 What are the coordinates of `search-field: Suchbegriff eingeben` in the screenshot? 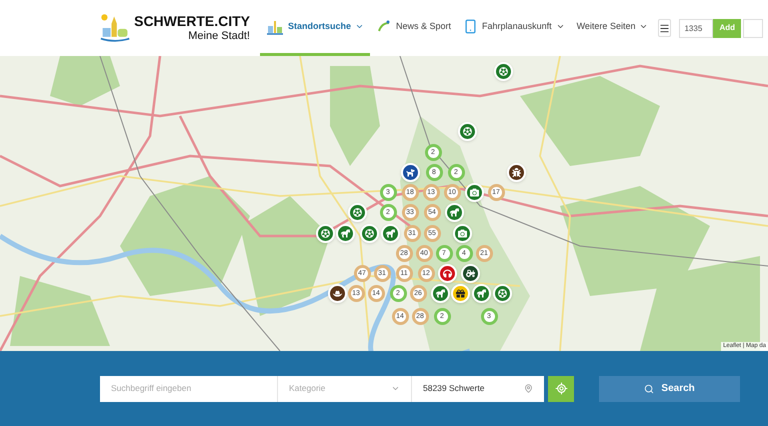 It's located at (189, 389).